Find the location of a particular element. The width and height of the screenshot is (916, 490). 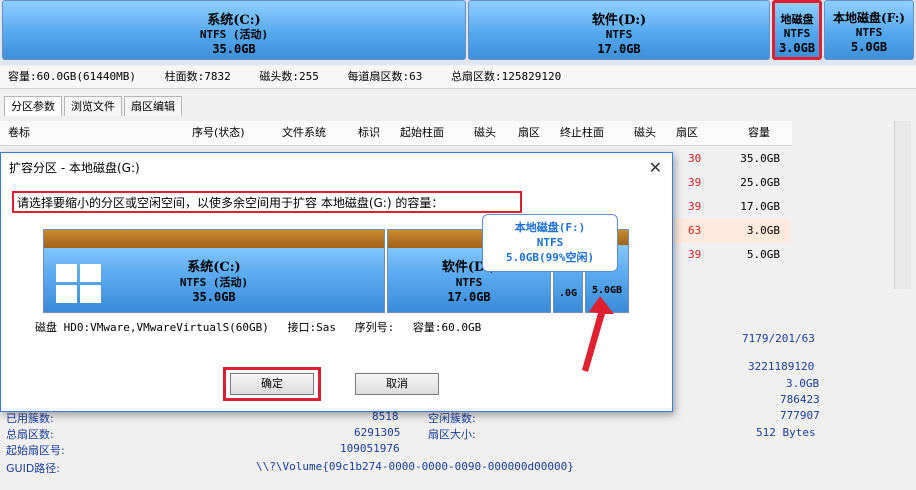

tab-browse-files: 浏览文件 is located at coordinates (93, 106).